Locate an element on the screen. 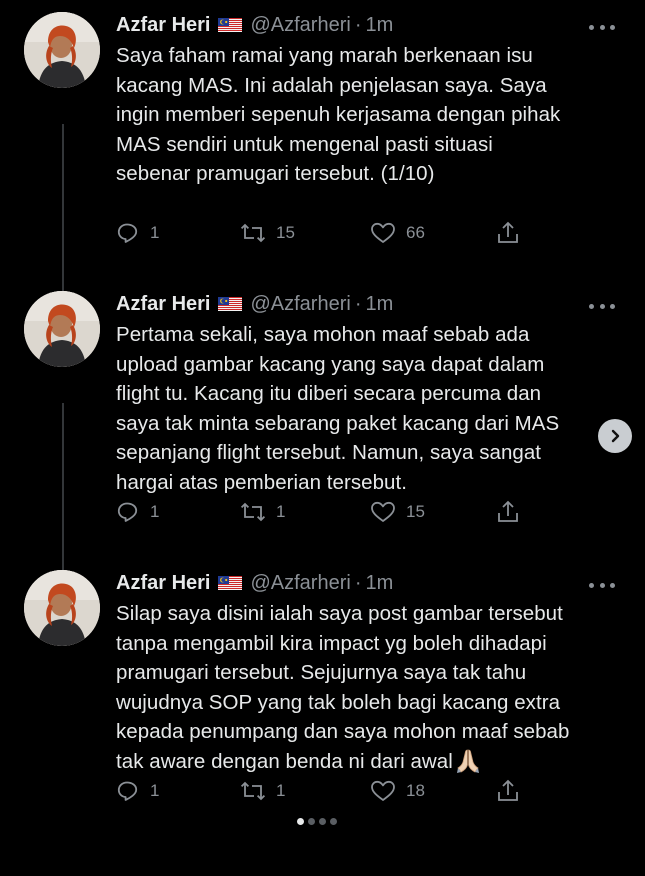 This screenshot has width=645, height=876. like-count: 15 is located at coordinates (415, 511).